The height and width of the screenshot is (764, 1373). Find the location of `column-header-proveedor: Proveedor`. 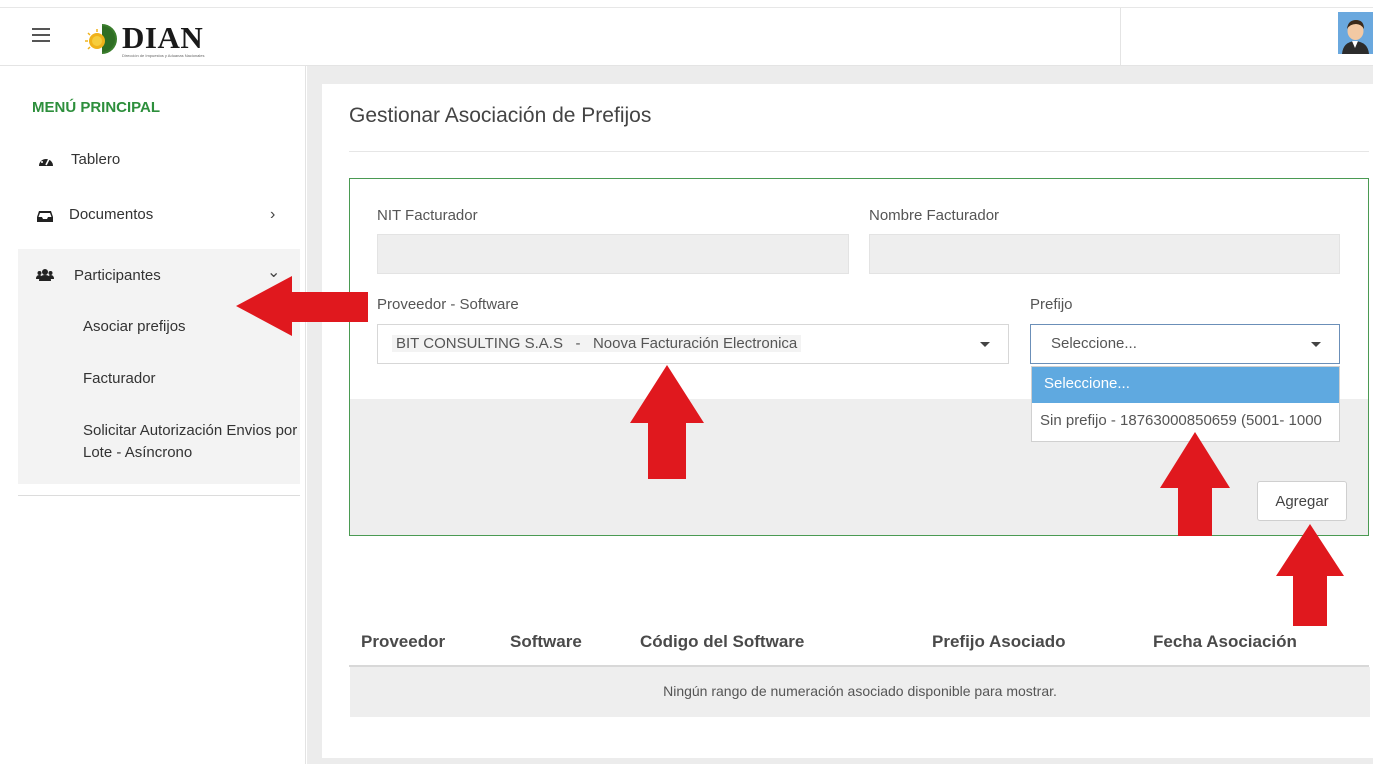

column-header-proveedor: Proveedor is located at coordinates (403, 642).